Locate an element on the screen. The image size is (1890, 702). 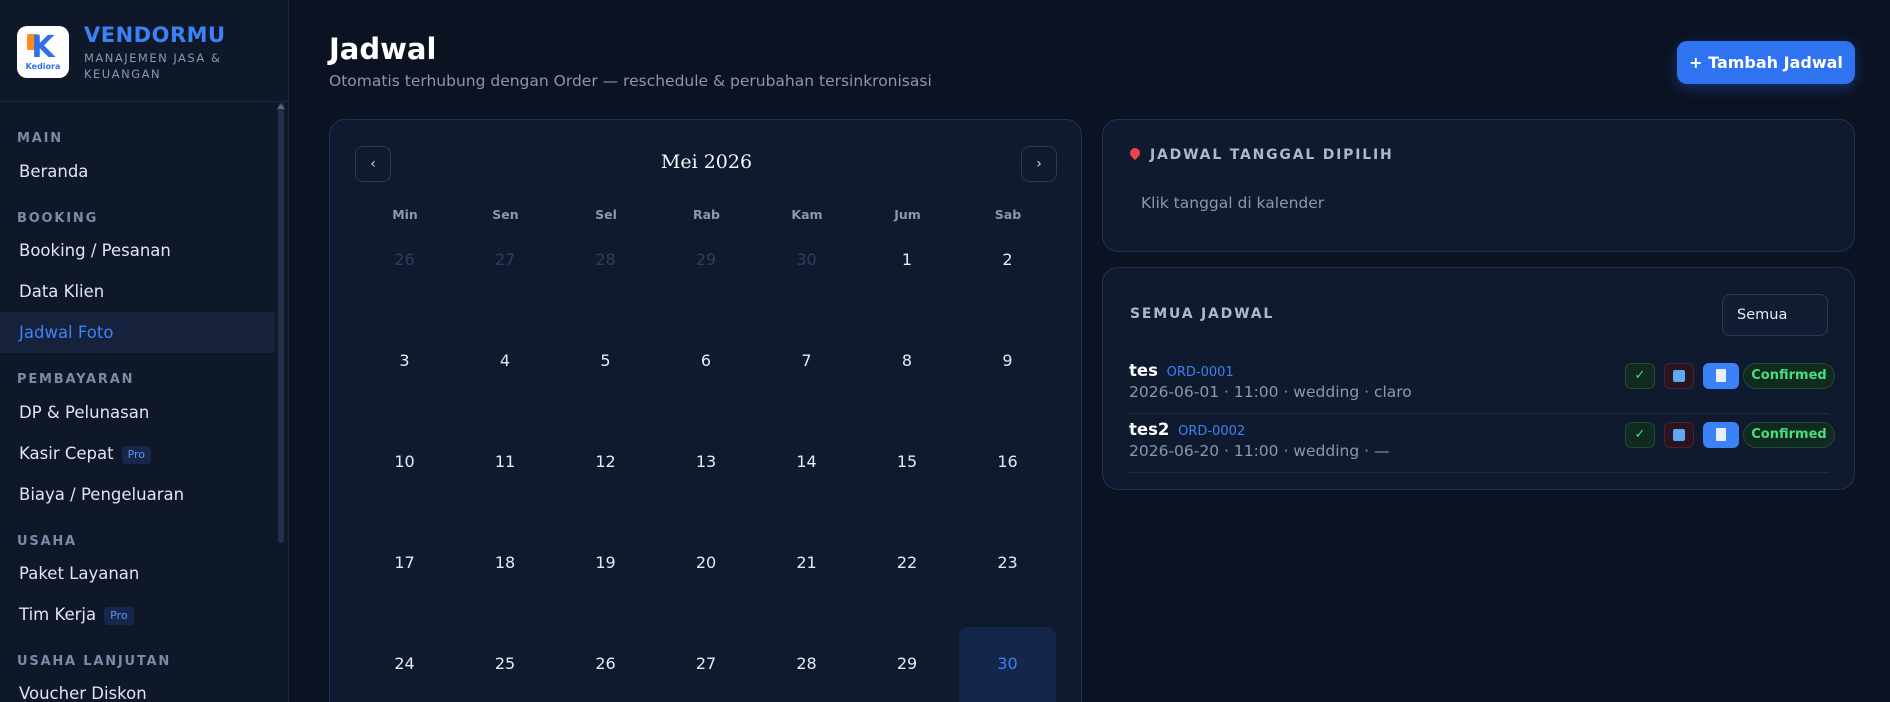
calendar-day-number: 18 is located at coordinates (505, 562).